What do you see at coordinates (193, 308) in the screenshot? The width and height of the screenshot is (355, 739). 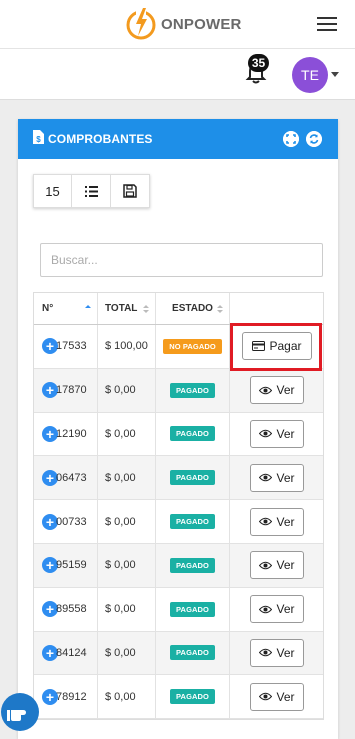 I see `column-header-estado: ESTADO` at bounding box center [193, 308].